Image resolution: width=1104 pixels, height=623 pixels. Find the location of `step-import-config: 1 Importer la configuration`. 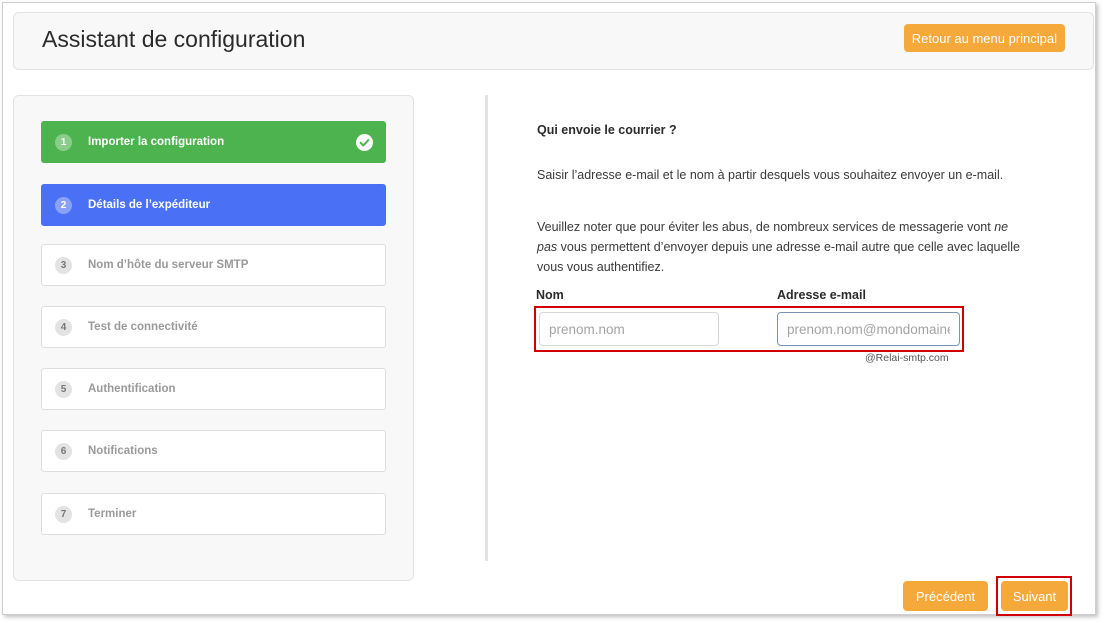

step-import-config: 1 Importer la configuration is located at coordinates (213, 142).